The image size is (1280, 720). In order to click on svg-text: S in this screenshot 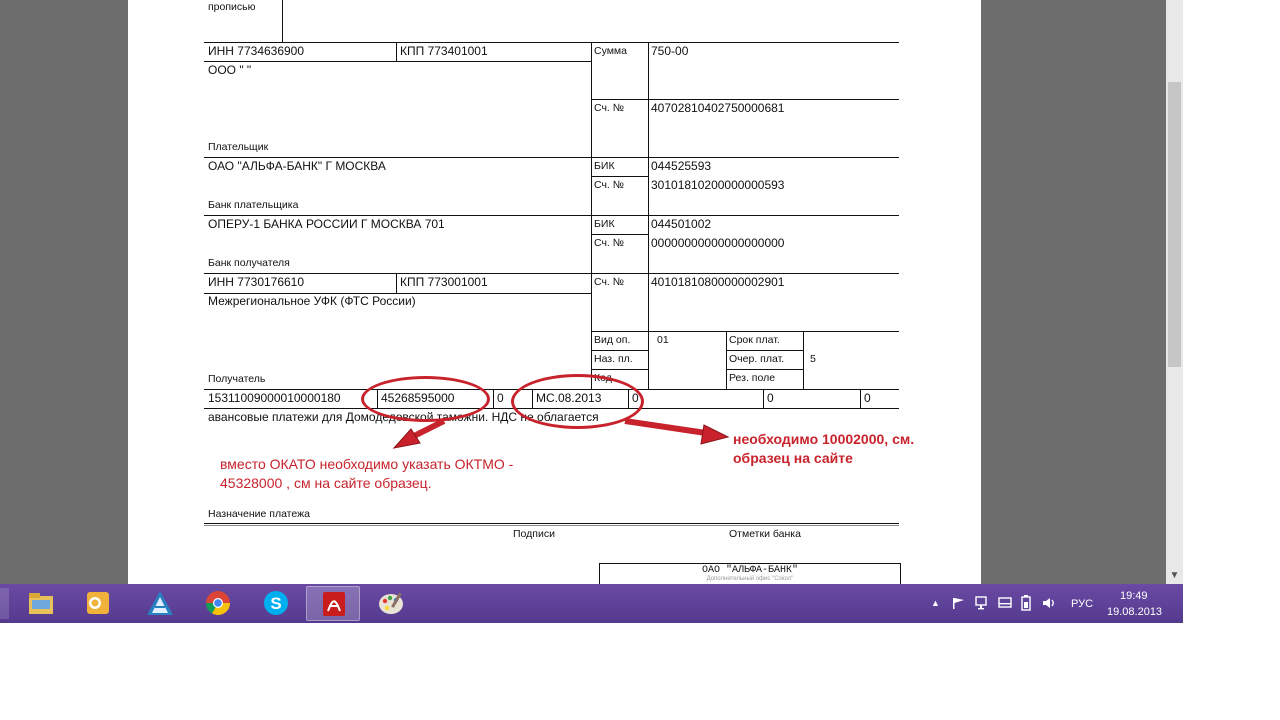, I will do `click(275, 603)`.